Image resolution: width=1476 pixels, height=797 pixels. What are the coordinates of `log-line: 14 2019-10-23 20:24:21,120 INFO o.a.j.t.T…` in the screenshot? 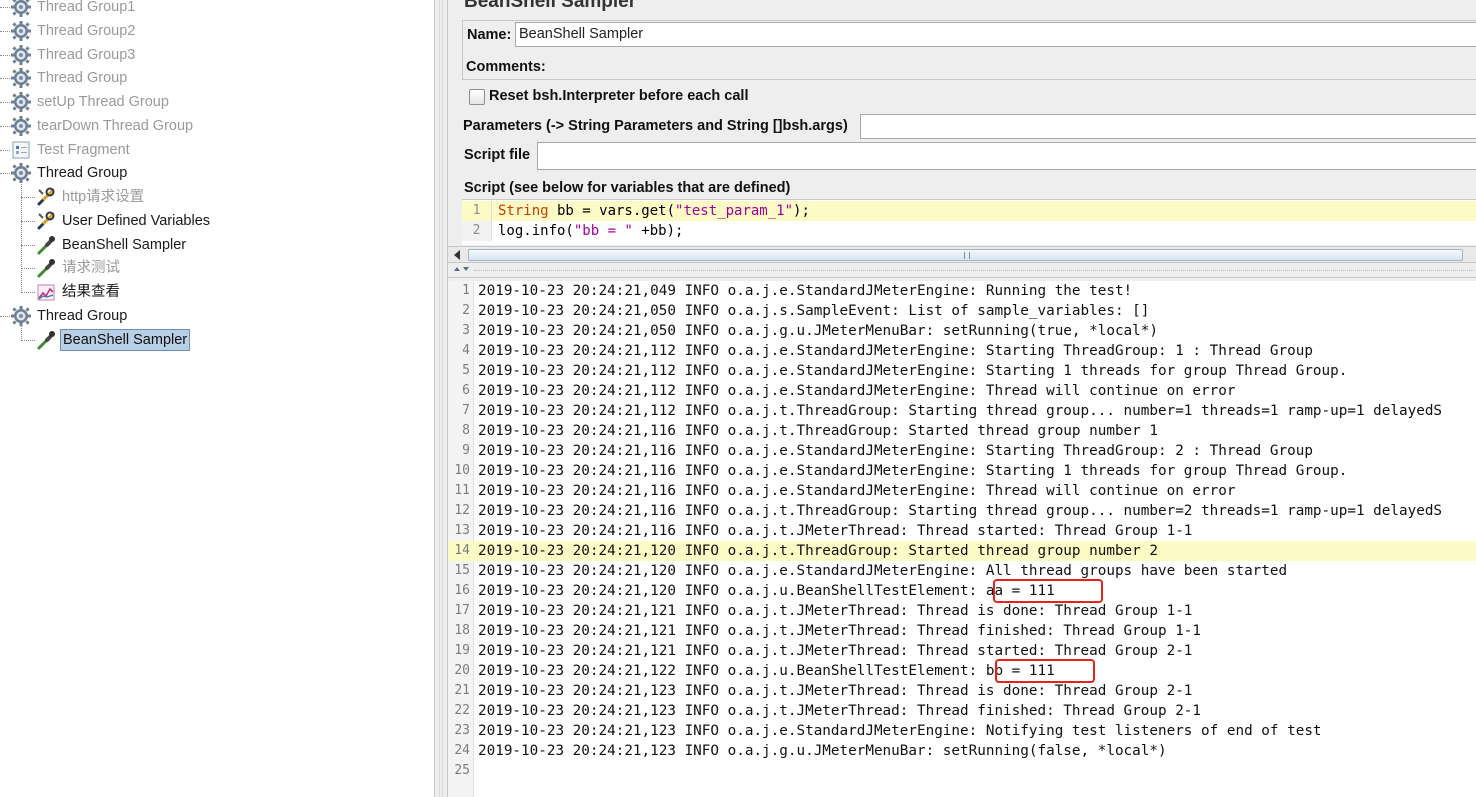 It's located at (962, 551).